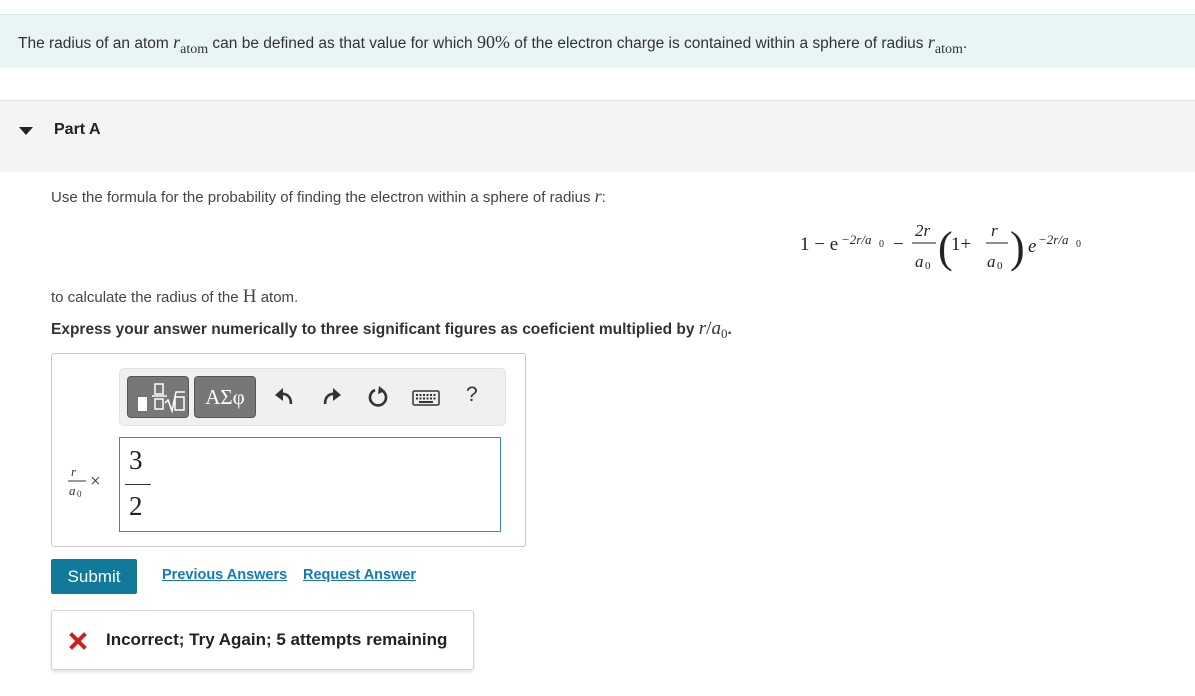 The image size is (1195, 696). I want to click on formula-one-plus: 1+, so click(961, 244).